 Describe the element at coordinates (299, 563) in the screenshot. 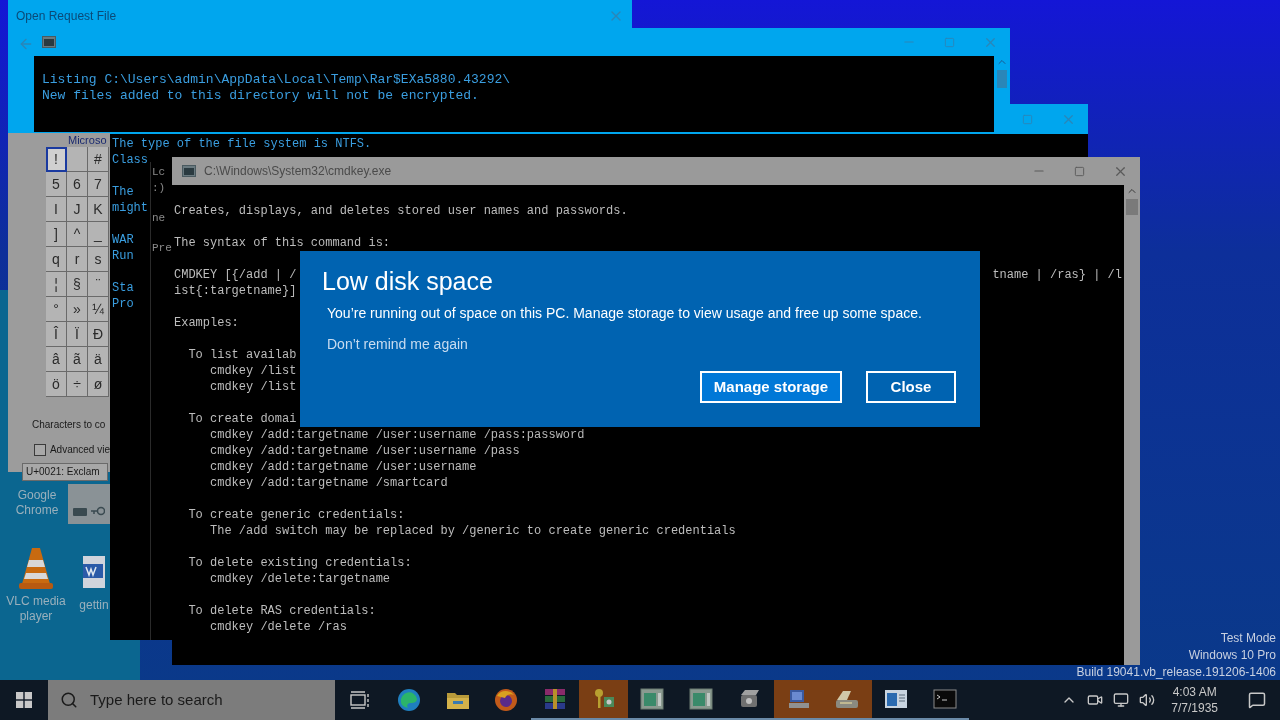

I see `console-line: To delete existing credentials:` at that location.